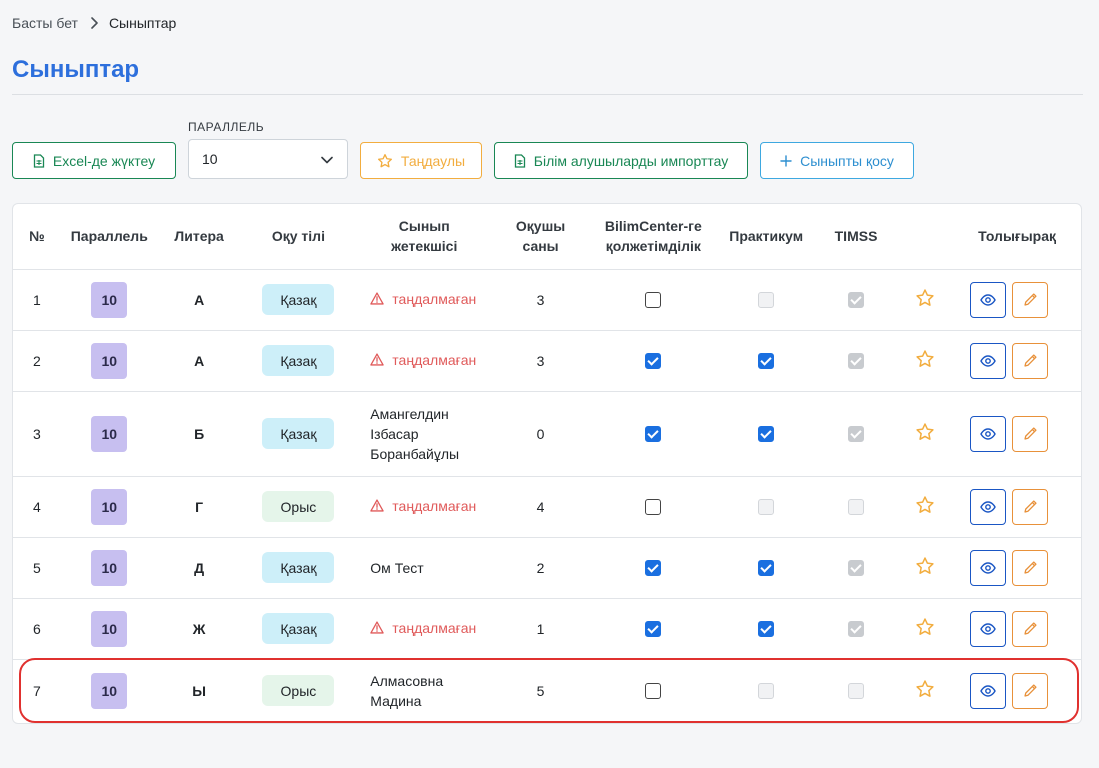 The height and width of the screenshot is (768, 1099). I want to click on cell-details, so click(1017, 300).